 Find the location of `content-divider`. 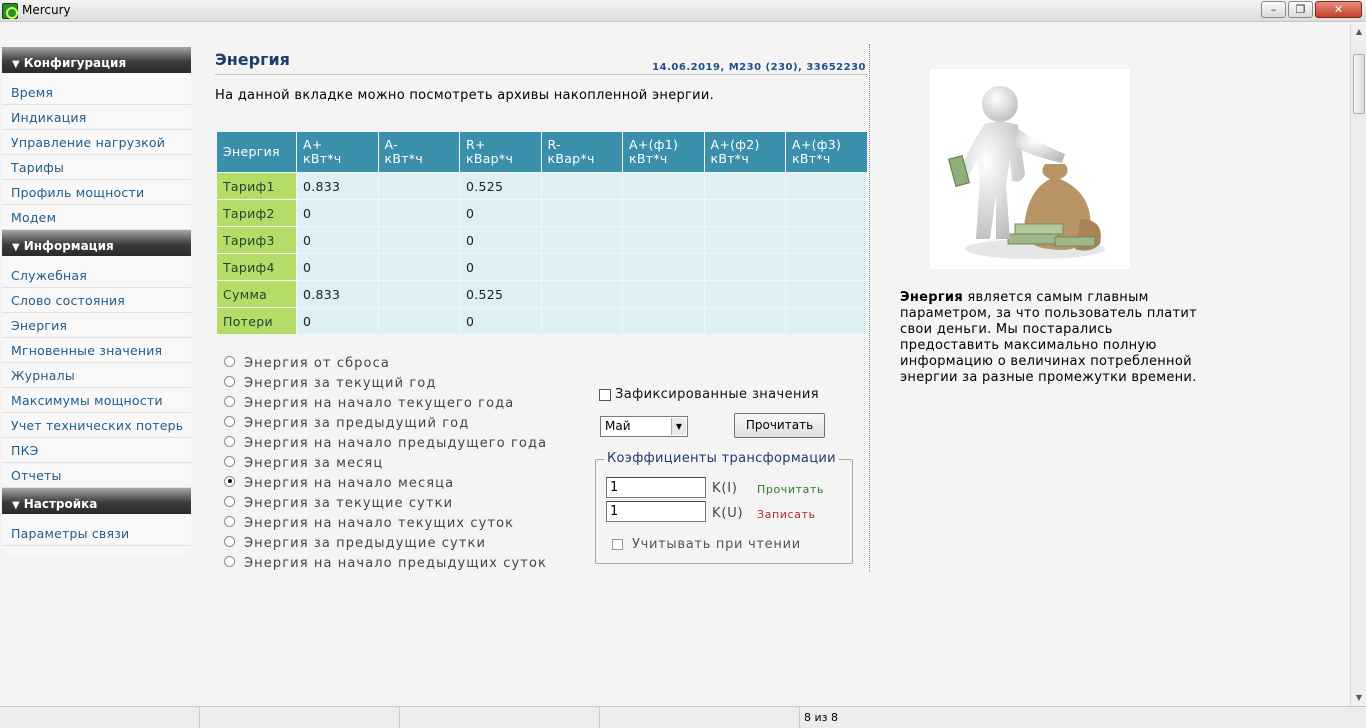

content-divider is located at coordinates (869, 308).